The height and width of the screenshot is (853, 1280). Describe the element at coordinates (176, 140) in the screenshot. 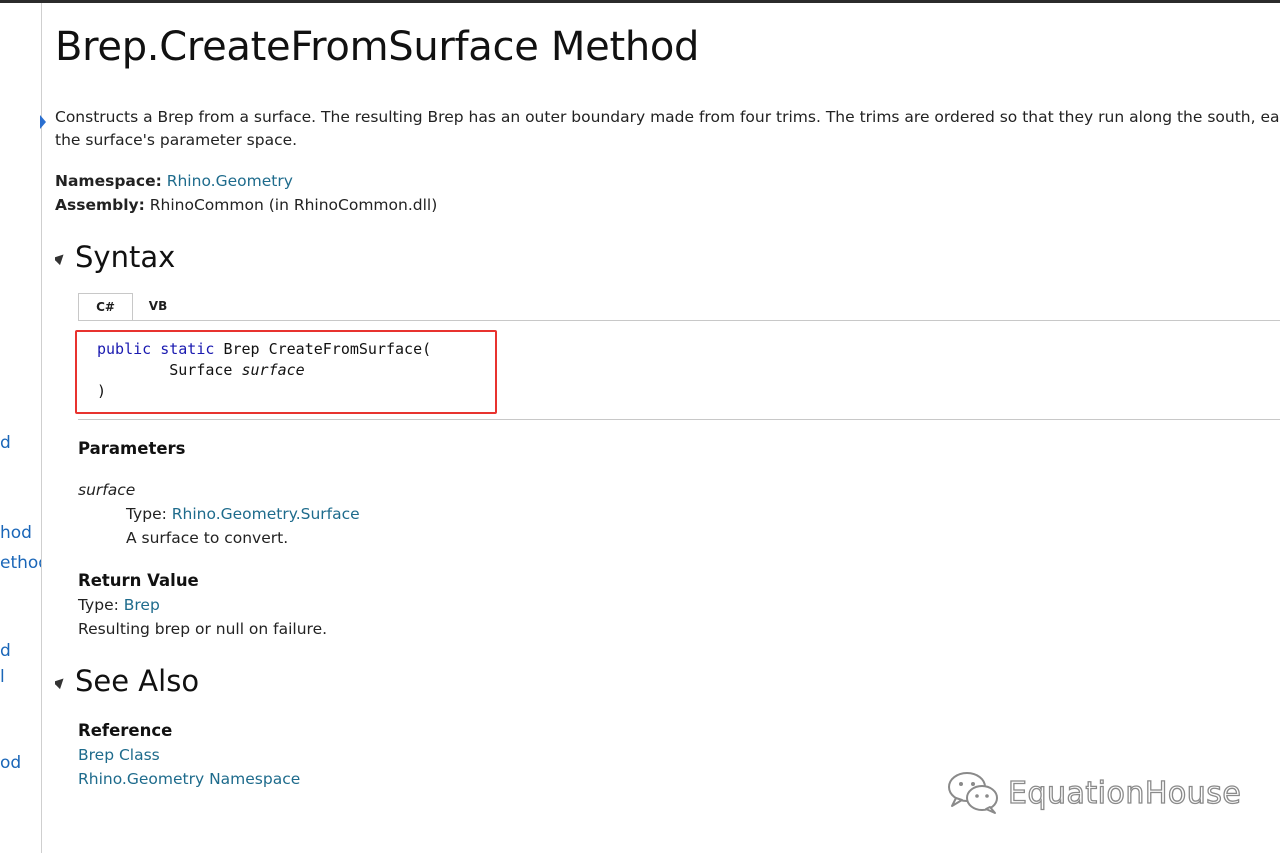

I see `summary-line: the surface's parameter space.` at that location.